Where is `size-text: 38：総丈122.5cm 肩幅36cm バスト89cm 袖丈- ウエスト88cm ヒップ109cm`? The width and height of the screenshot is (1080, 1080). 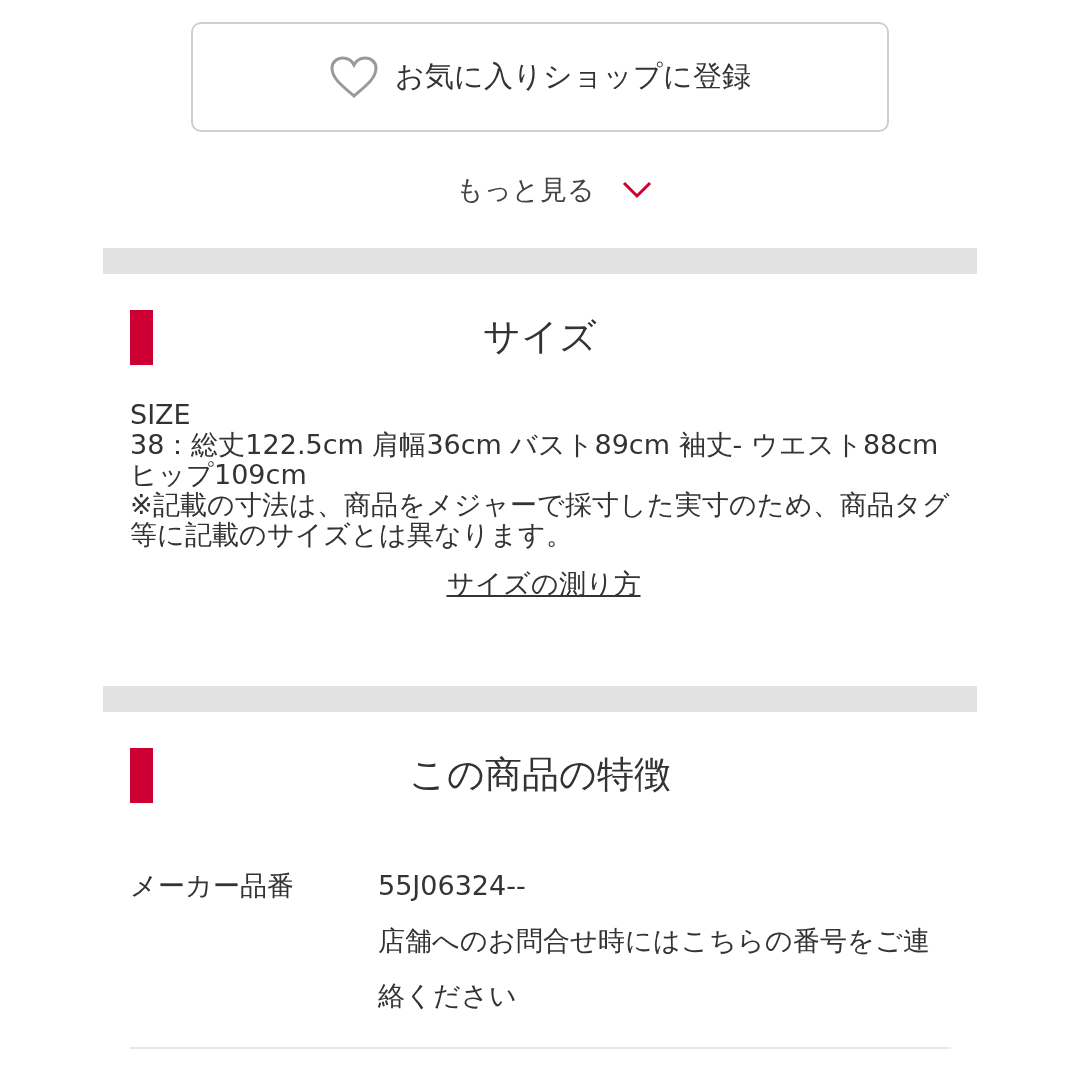
size-text: 38：総丈122.5cm 肩幅36cm バスト89cm 袖丈- ウエスト88cm ヒップ109cm is located at coordinates (535, 460).